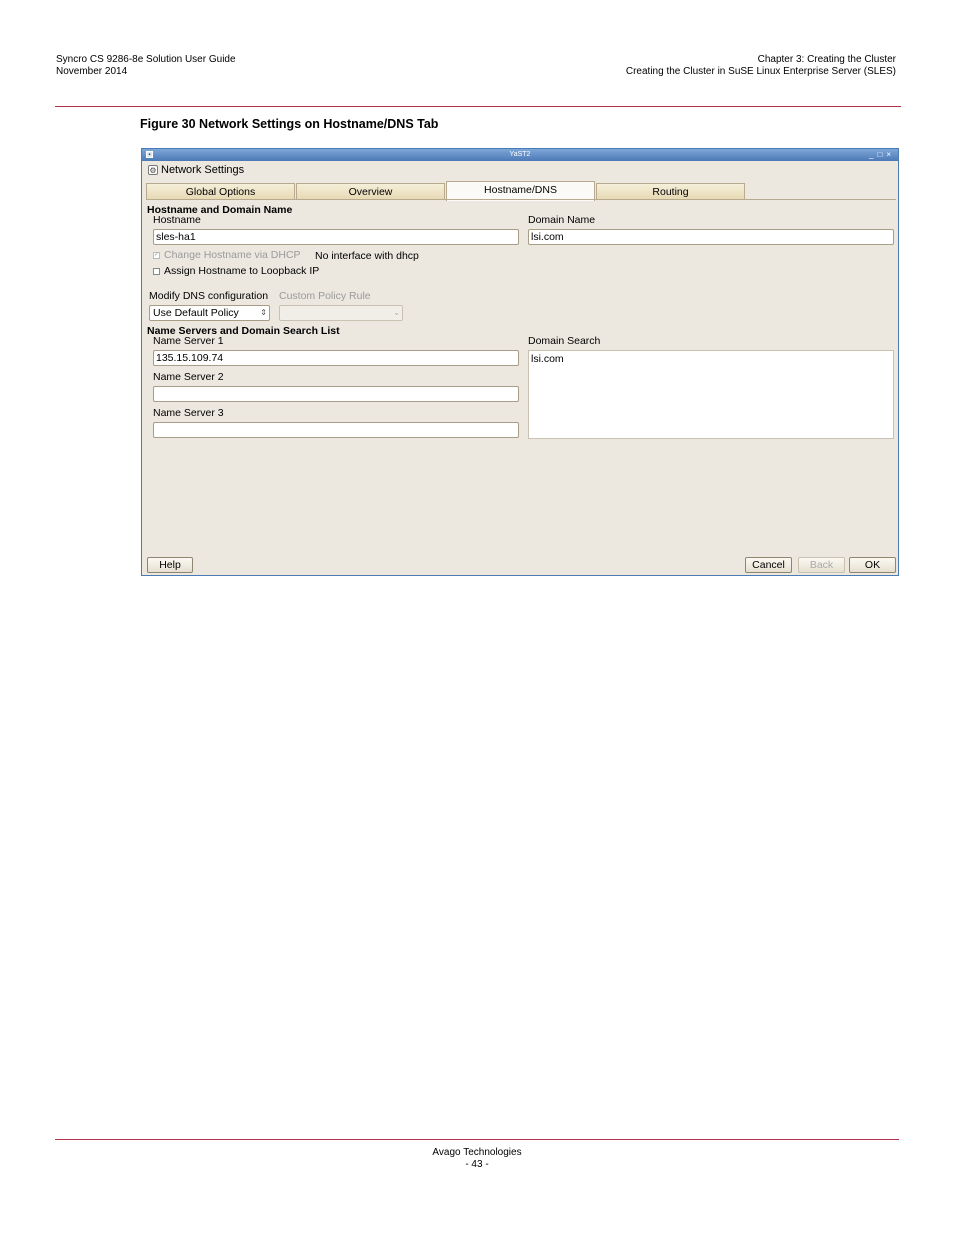 This screenshot has height=1235, width=954. What do you see at coordinates (149, 154) in the screenshot?
I see `app-icon: ▪` at bounding box center [149, 154].